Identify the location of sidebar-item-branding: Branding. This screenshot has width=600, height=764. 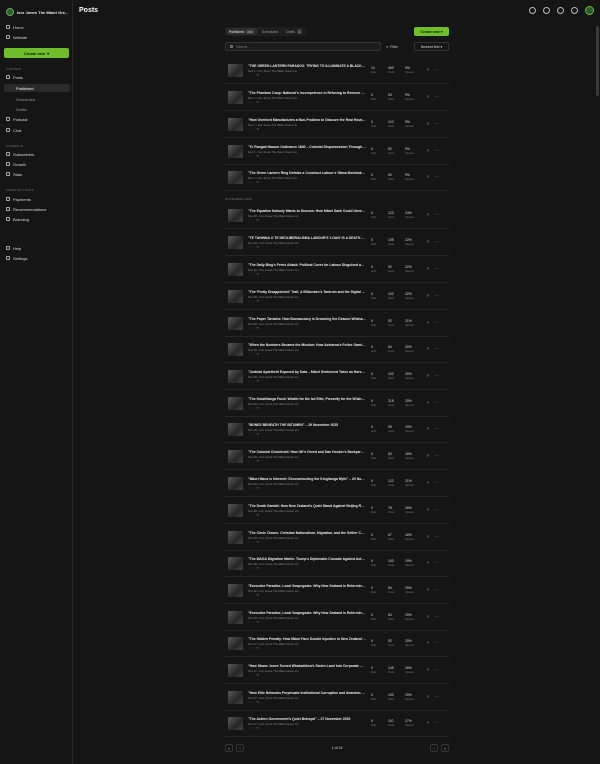
(37, 219).